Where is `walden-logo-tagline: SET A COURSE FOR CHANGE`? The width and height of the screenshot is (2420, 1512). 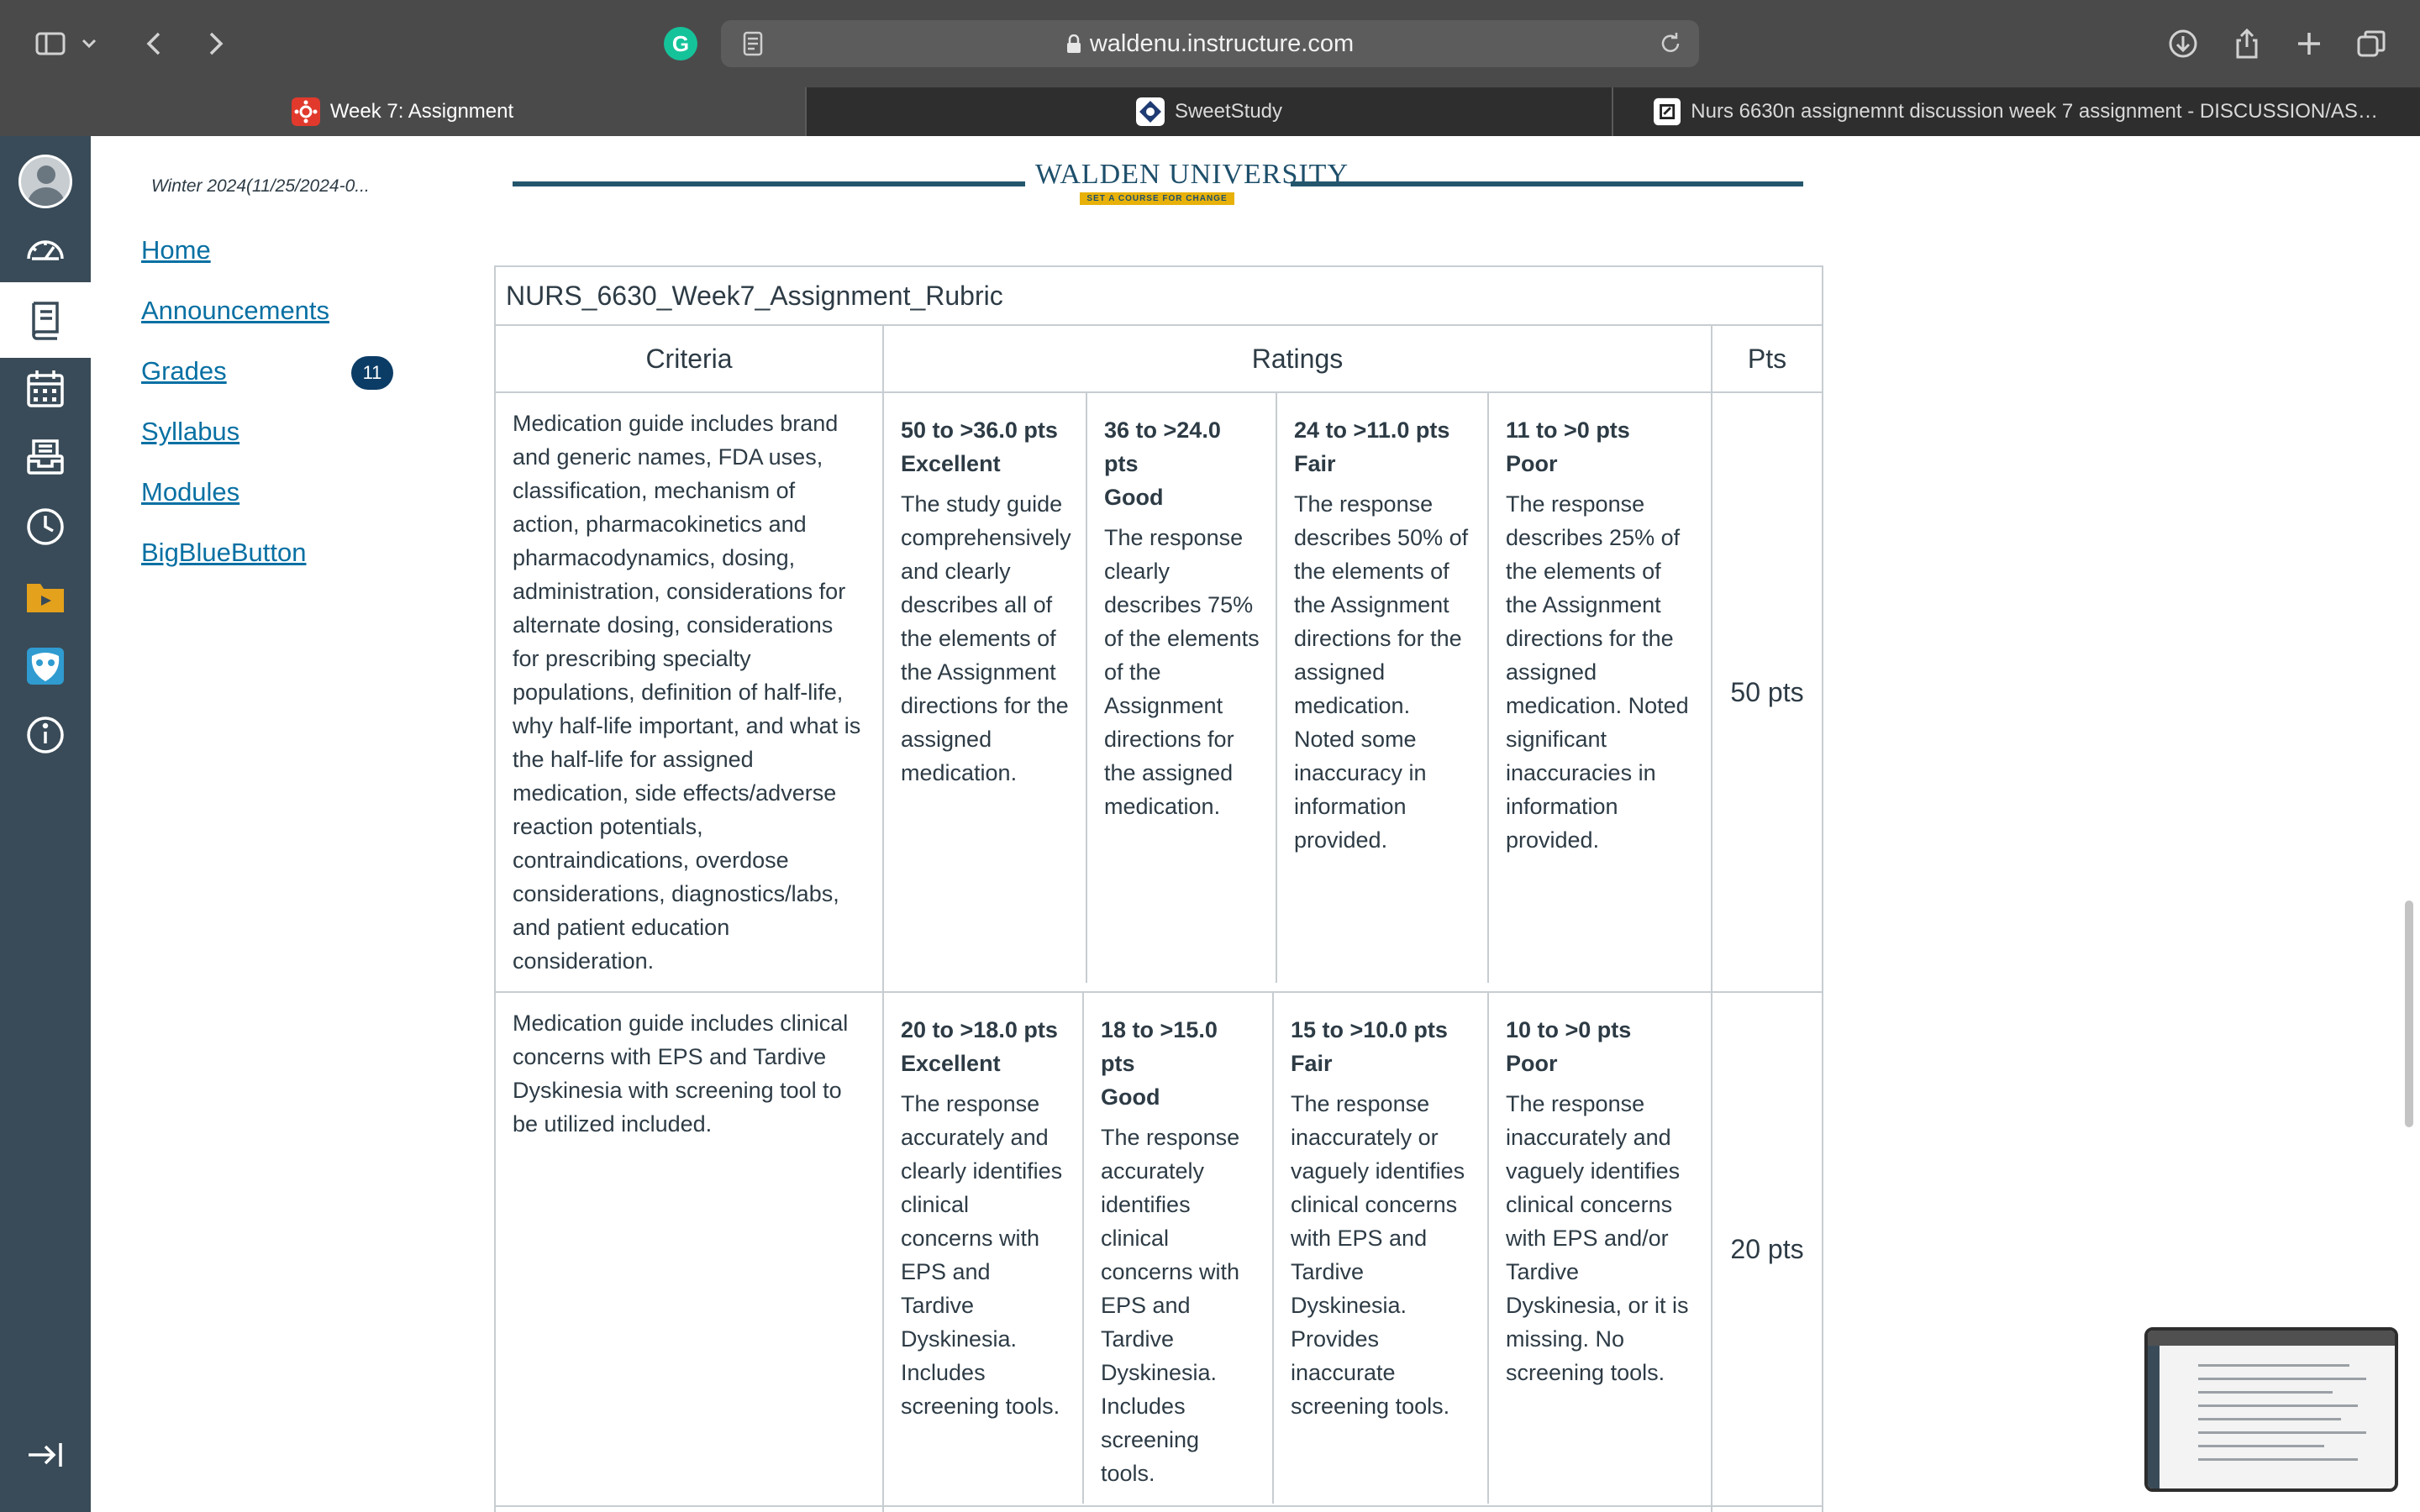 walden-logo-tagline: SET A COURSE FOR CHANGE is located at coordinates (1157, 198).